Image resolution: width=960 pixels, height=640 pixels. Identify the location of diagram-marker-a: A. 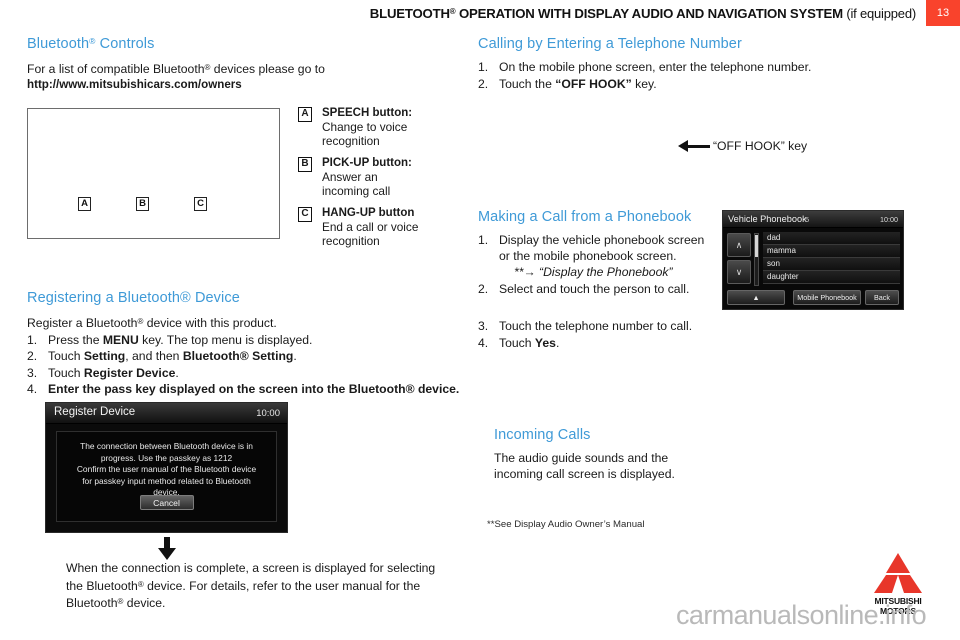
(84, 204).